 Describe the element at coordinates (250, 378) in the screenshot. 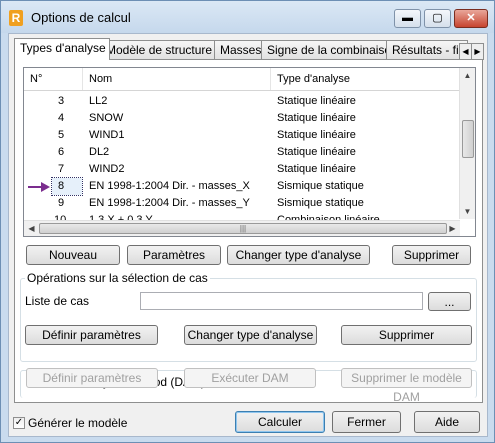

I see `run-dam-button: Exécuter DAM` at that location.